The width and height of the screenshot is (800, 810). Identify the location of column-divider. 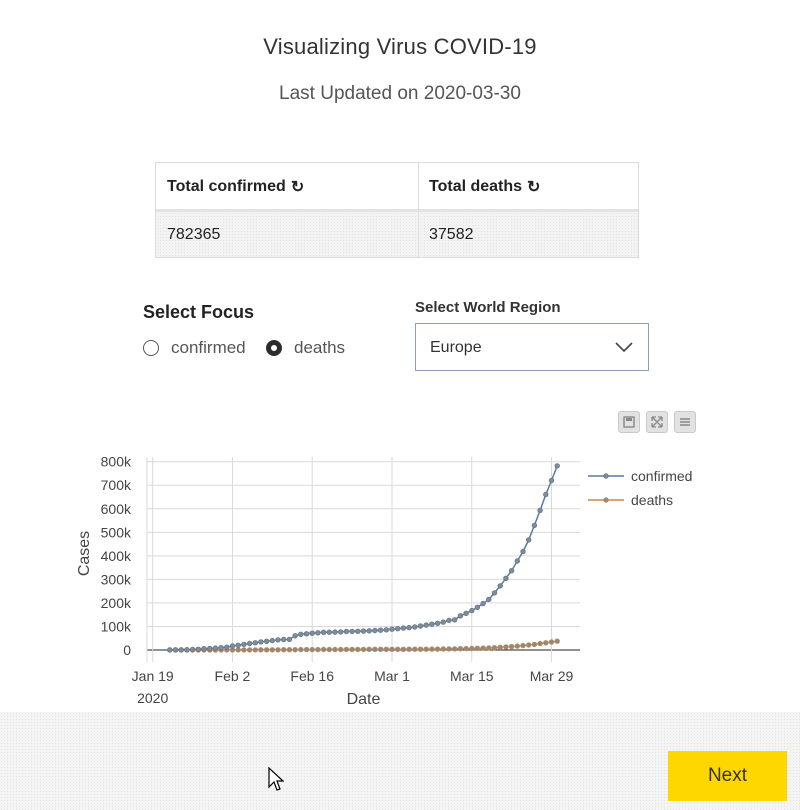
(418, 210).